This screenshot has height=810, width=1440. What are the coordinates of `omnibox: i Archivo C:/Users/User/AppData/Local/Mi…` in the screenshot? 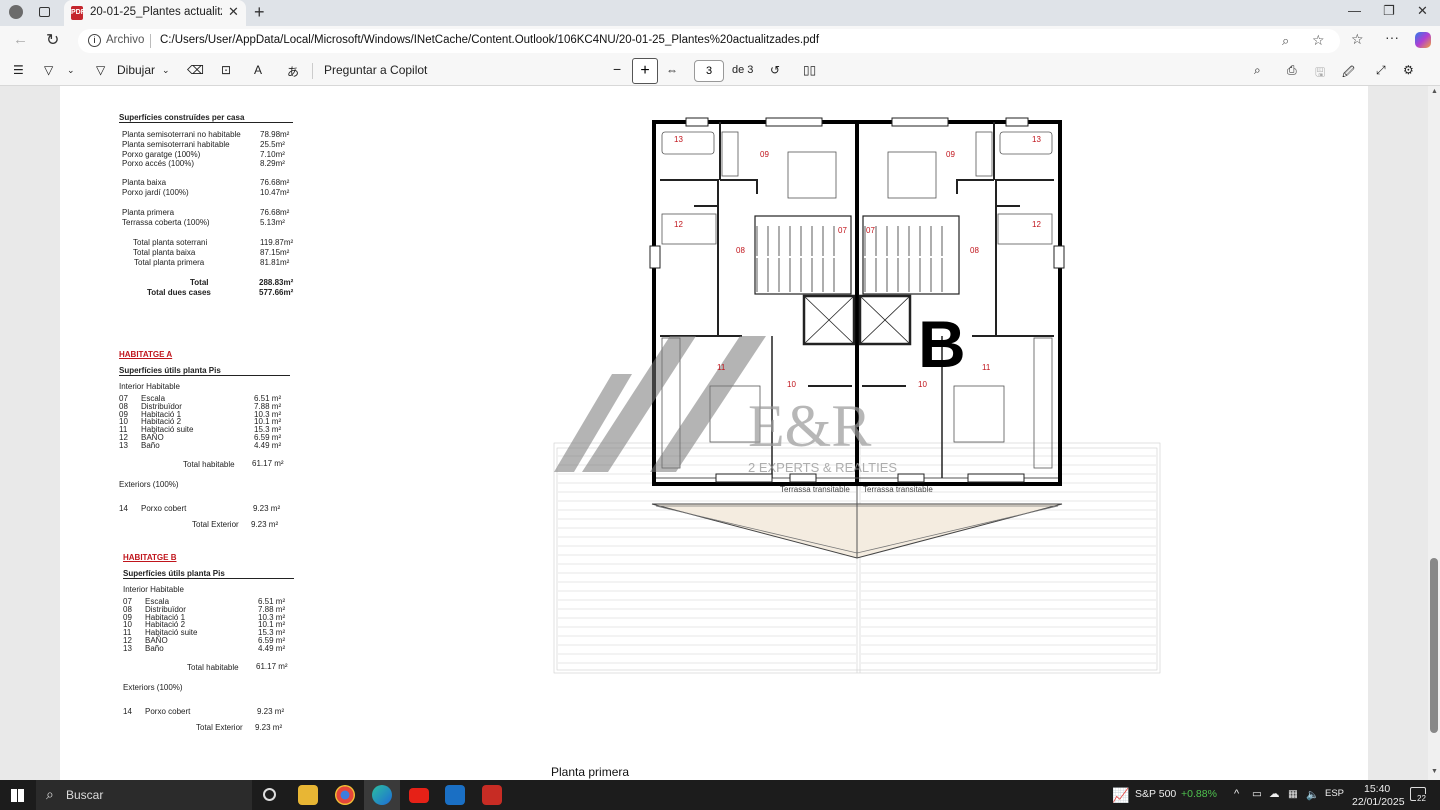 It's located at (709, 41).